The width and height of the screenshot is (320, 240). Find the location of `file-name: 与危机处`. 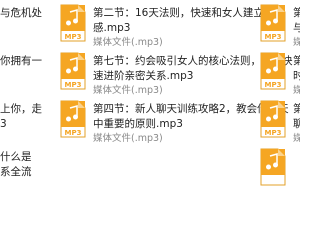

file-name: 与危机处 is located at coordinates (21, 13).